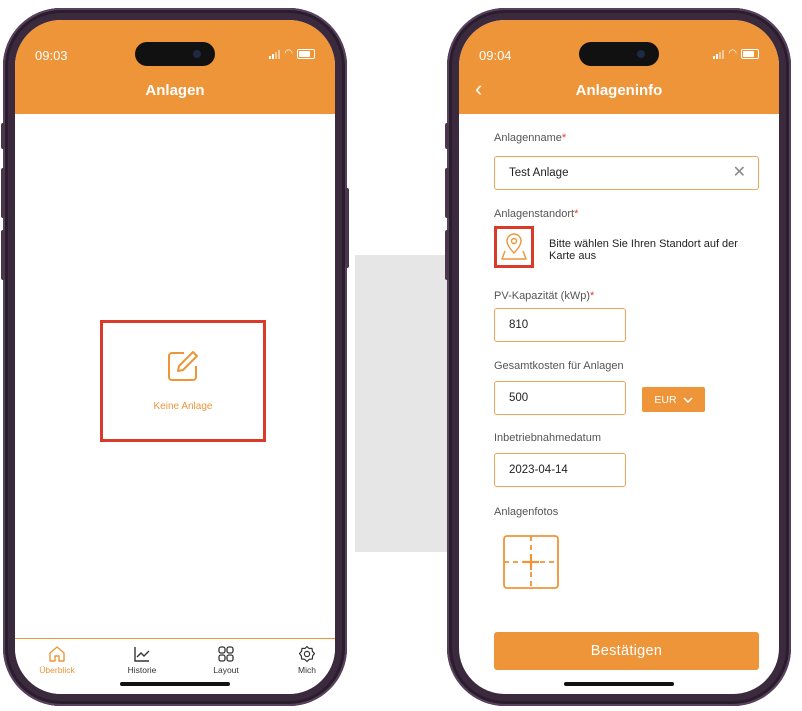  What do you see at coordinates (560, 398) in the screenshot?
I see `cost-input: 500` at bounding box center [560, 398].